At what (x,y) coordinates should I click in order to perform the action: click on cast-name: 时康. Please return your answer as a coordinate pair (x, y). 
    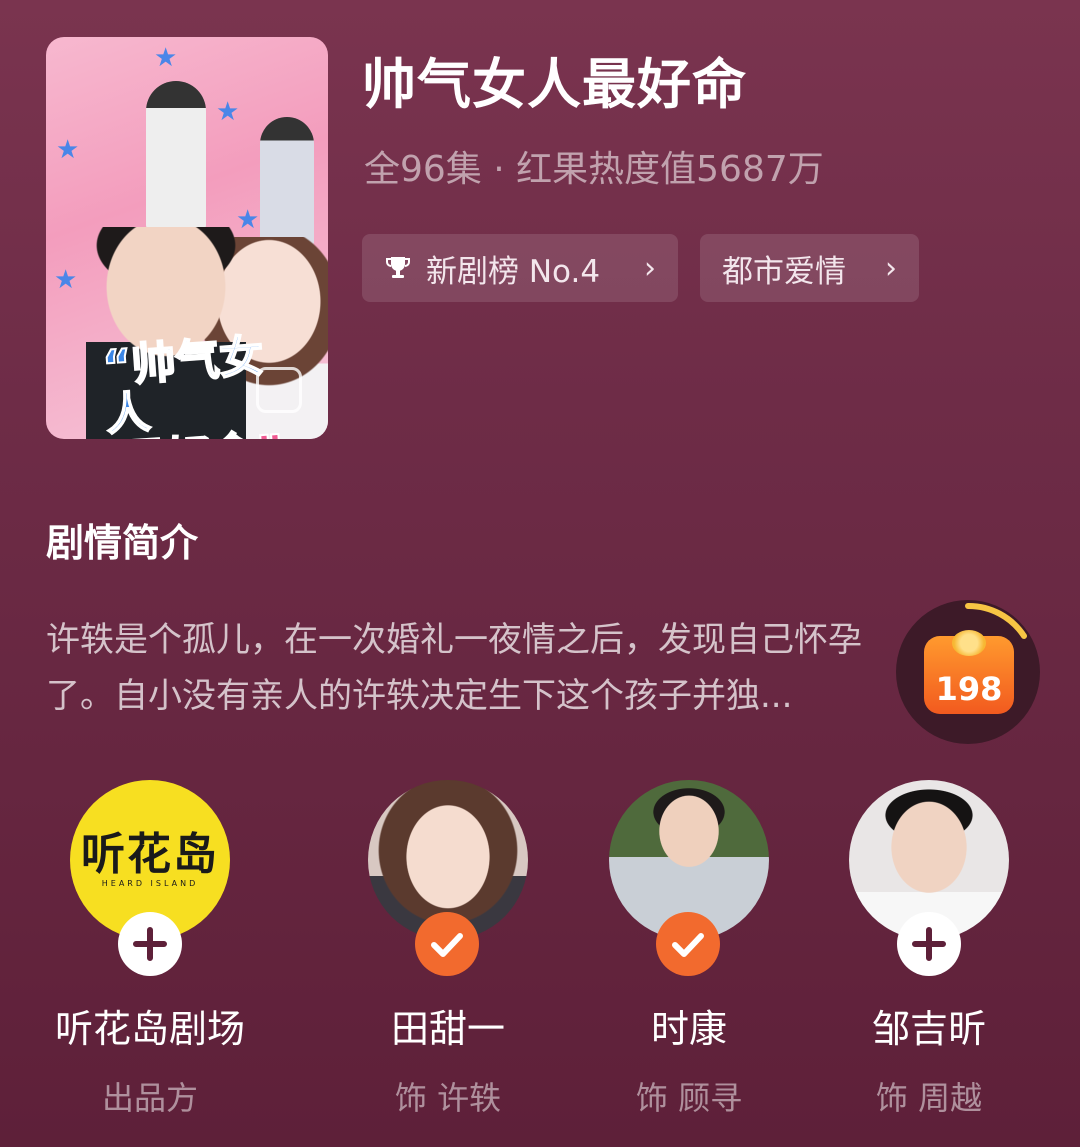
    Looking at the image, I should click on (688, 1029).